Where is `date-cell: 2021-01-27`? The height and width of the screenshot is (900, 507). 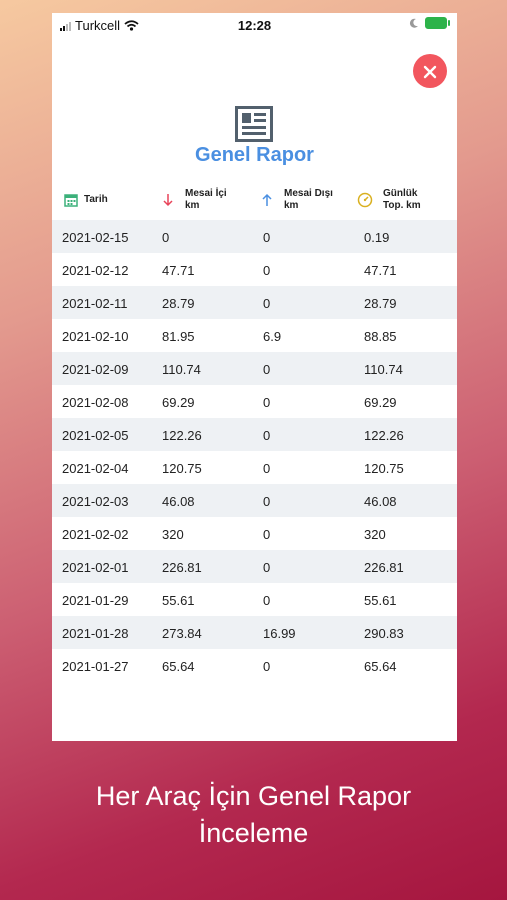 date-cell: 2021-01-27 is located at coordinates (95, 666).